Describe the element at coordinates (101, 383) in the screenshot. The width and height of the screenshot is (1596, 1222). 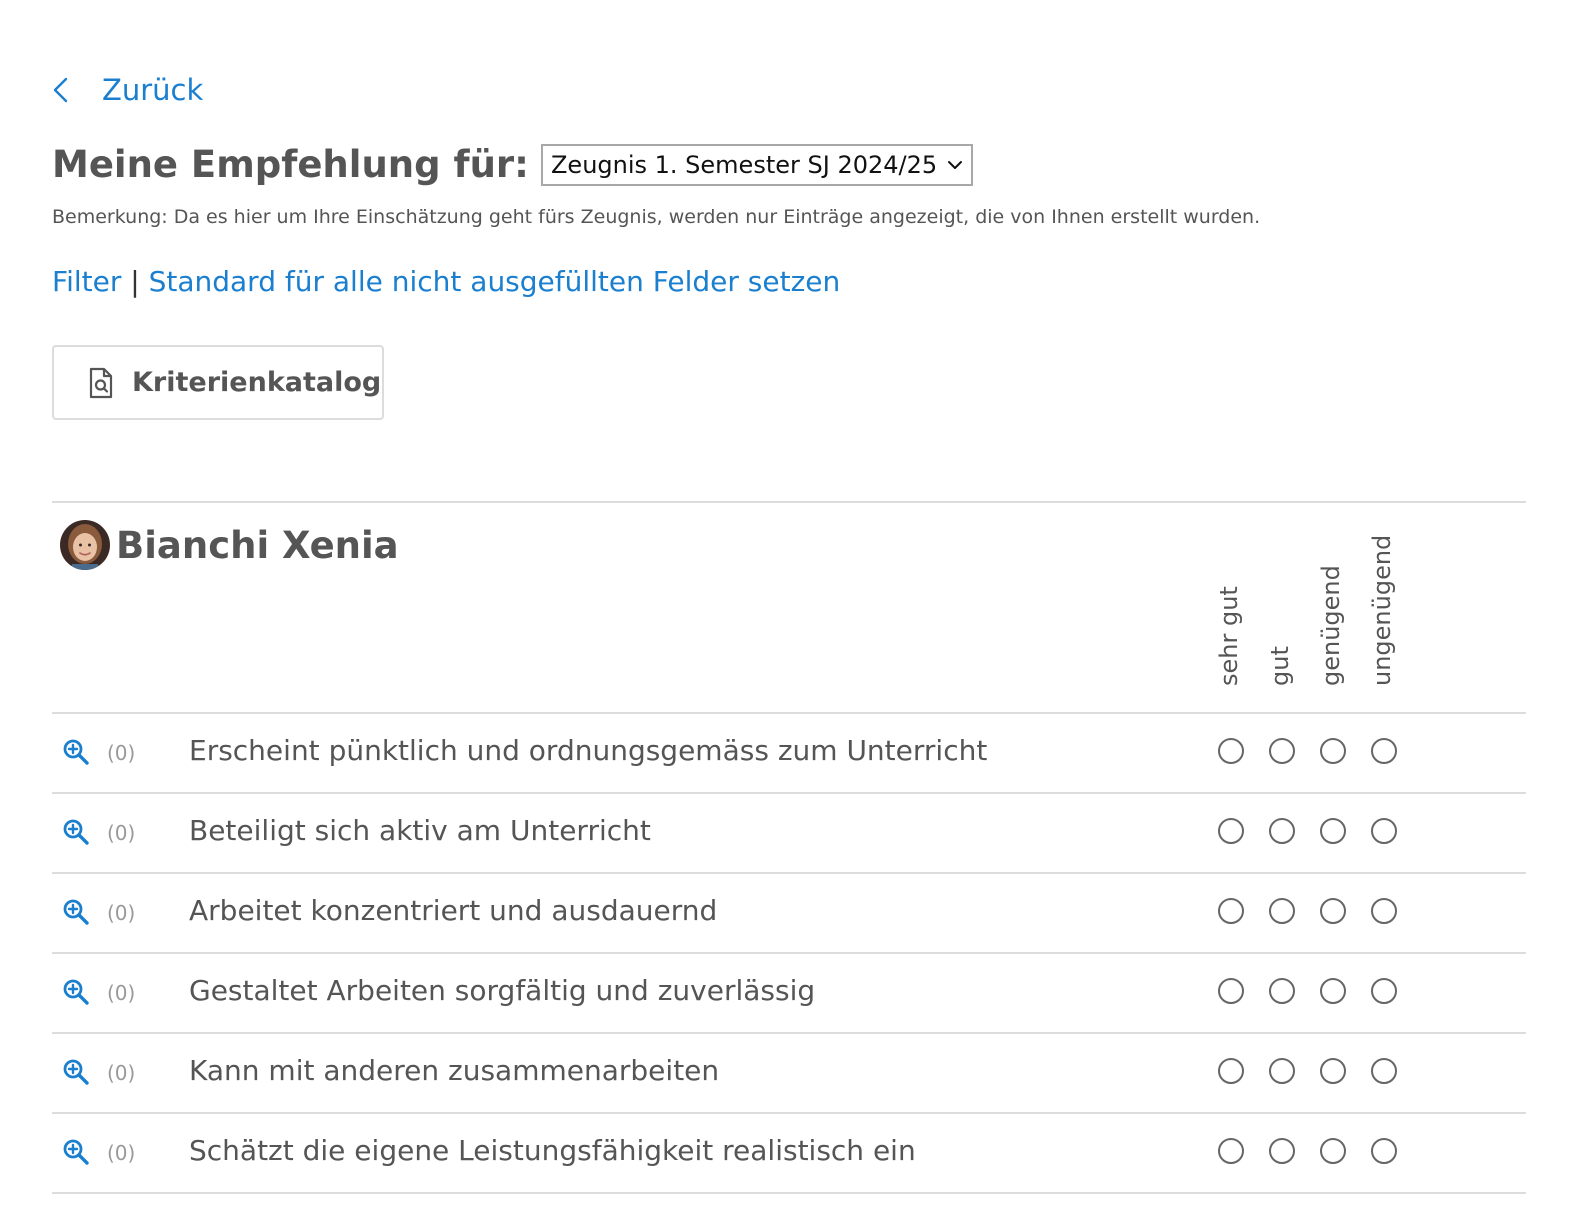
I see `document-search-icon` at that location.